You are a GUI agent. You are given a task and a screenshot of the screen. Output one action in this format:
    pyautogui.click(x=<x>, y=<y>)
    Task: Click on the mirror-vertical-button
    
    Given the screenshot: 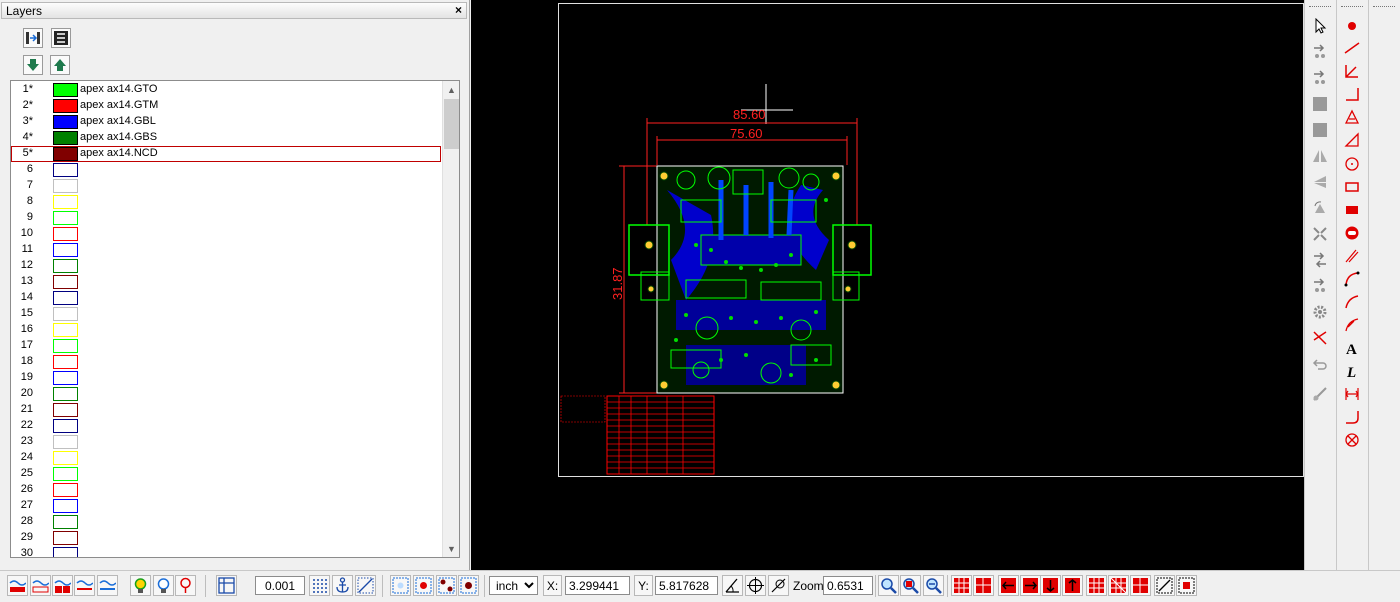 What is the action you would take?
    pyautogui.click(x=1320, y=156)
    